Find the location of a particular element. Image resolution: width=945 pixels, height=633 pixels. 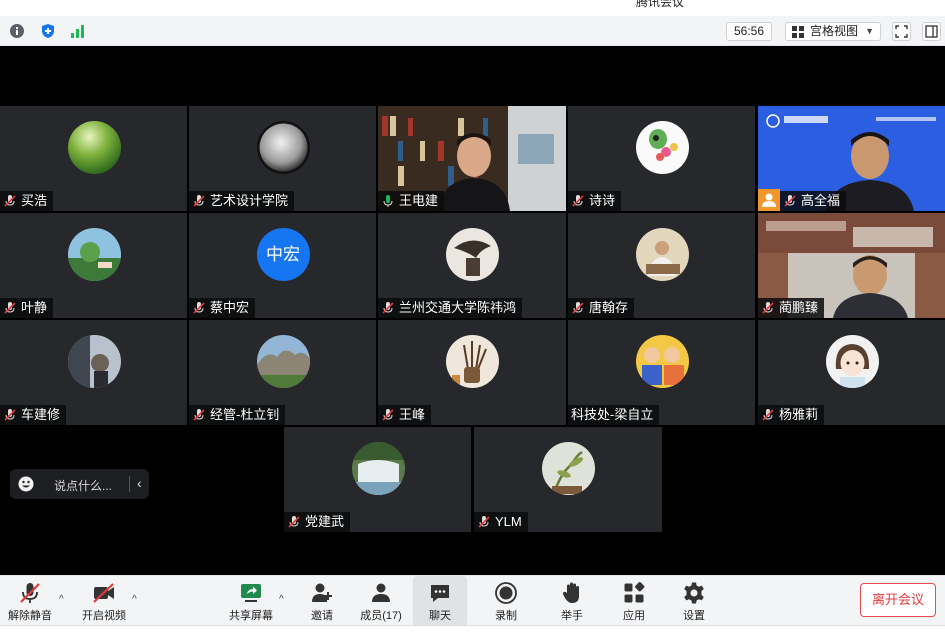

participant-name: 经管-杜立钊 is located at coordinates (245, 414).